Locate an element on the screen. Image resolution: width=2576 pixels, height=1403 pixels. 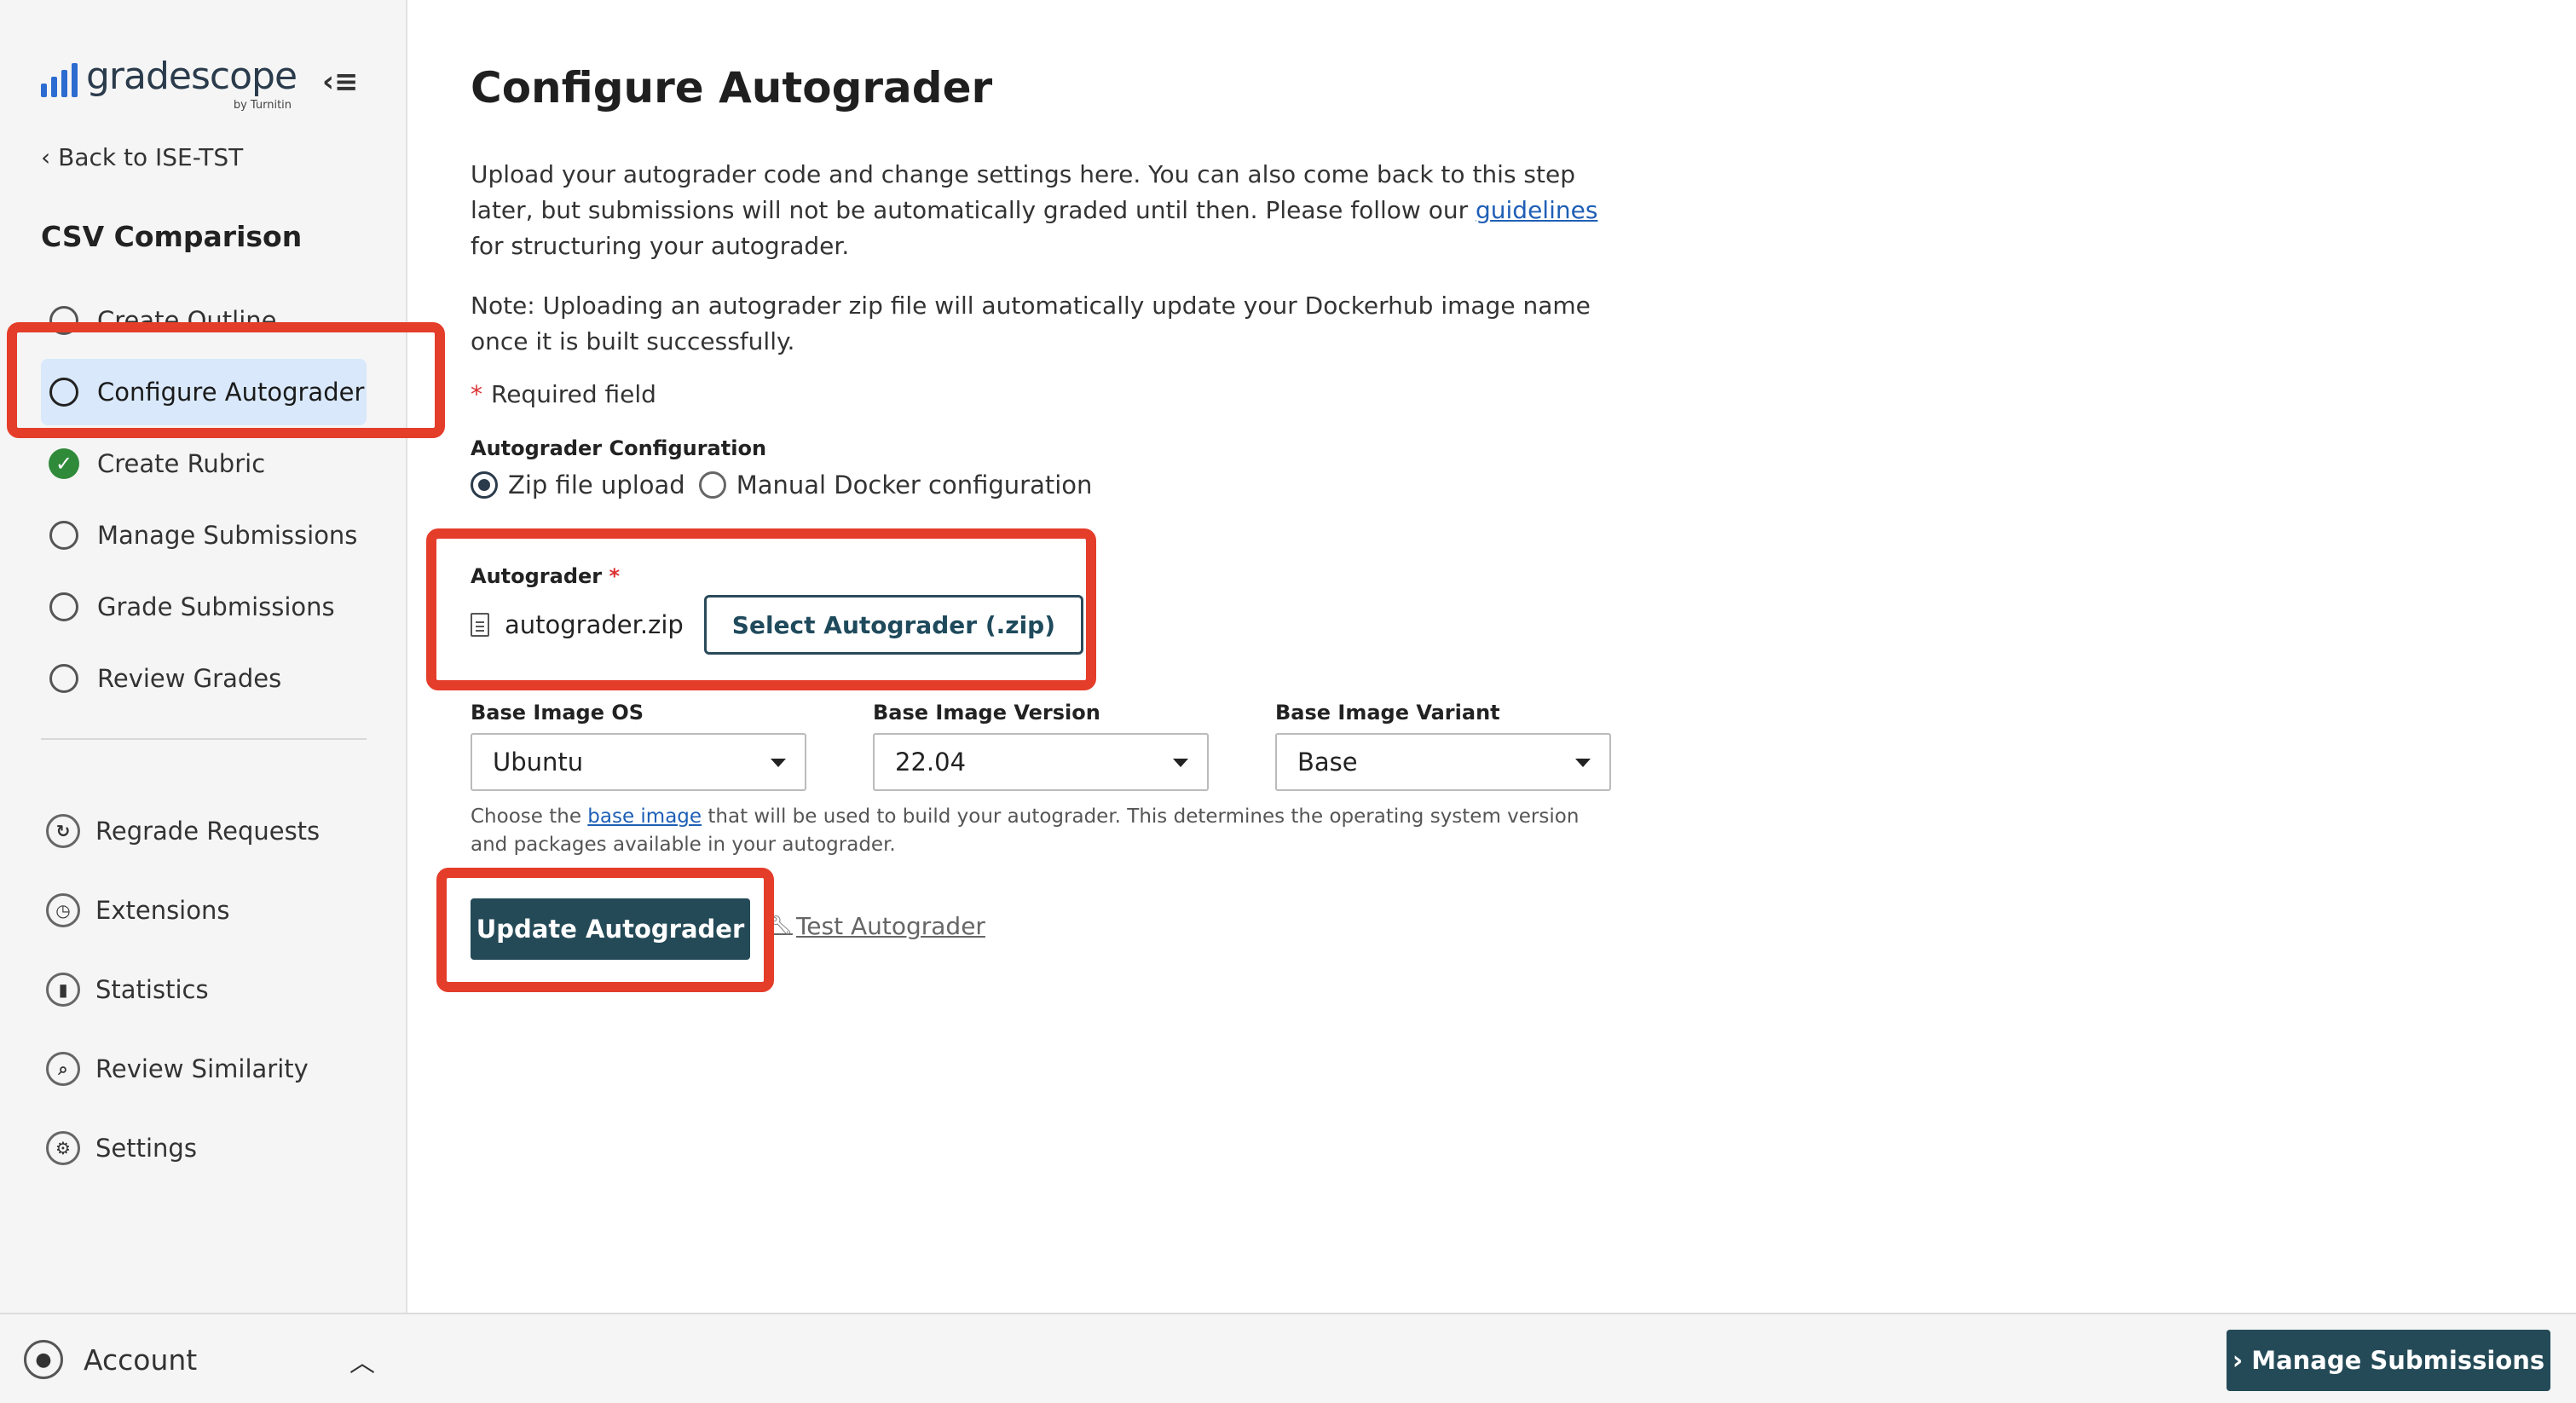
tool-label: Extensions is located at coordinates (162, 911).